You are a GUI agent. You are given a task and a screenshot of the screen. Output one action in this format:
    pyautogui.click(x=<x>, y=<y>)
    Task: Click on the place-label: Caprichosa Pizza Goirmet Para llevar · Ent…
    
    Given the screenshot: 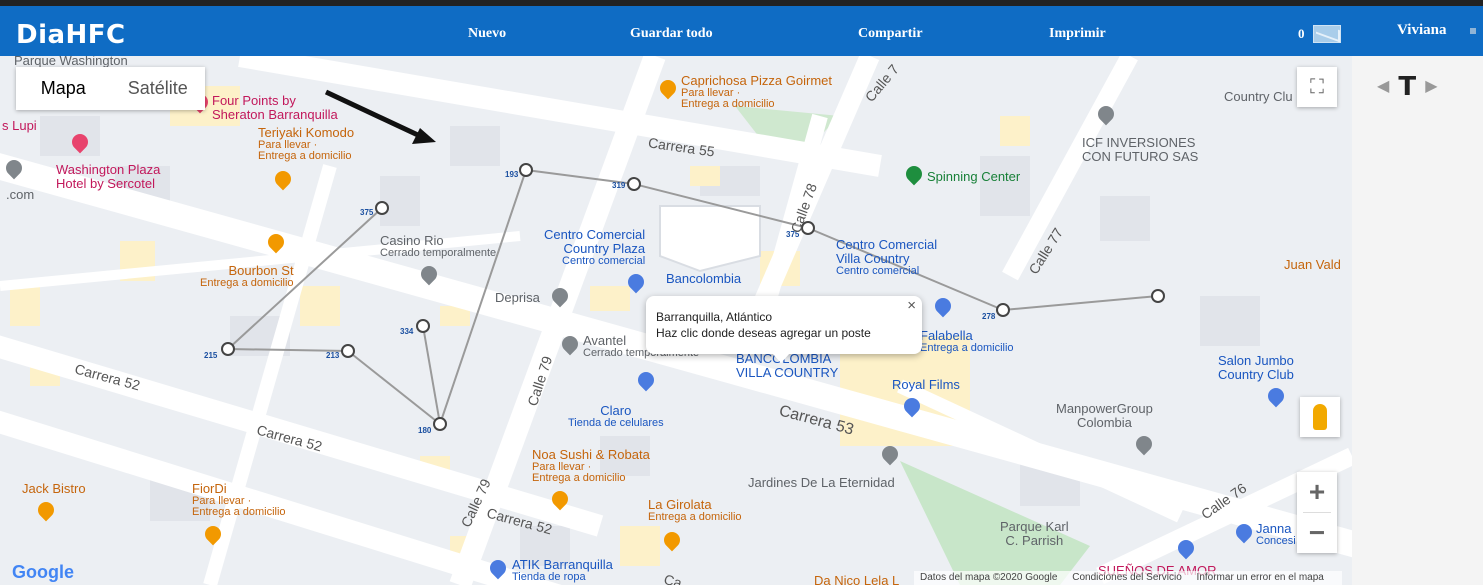 What is the action you would take?
    pyautogui.click(x=756, y=92)
    